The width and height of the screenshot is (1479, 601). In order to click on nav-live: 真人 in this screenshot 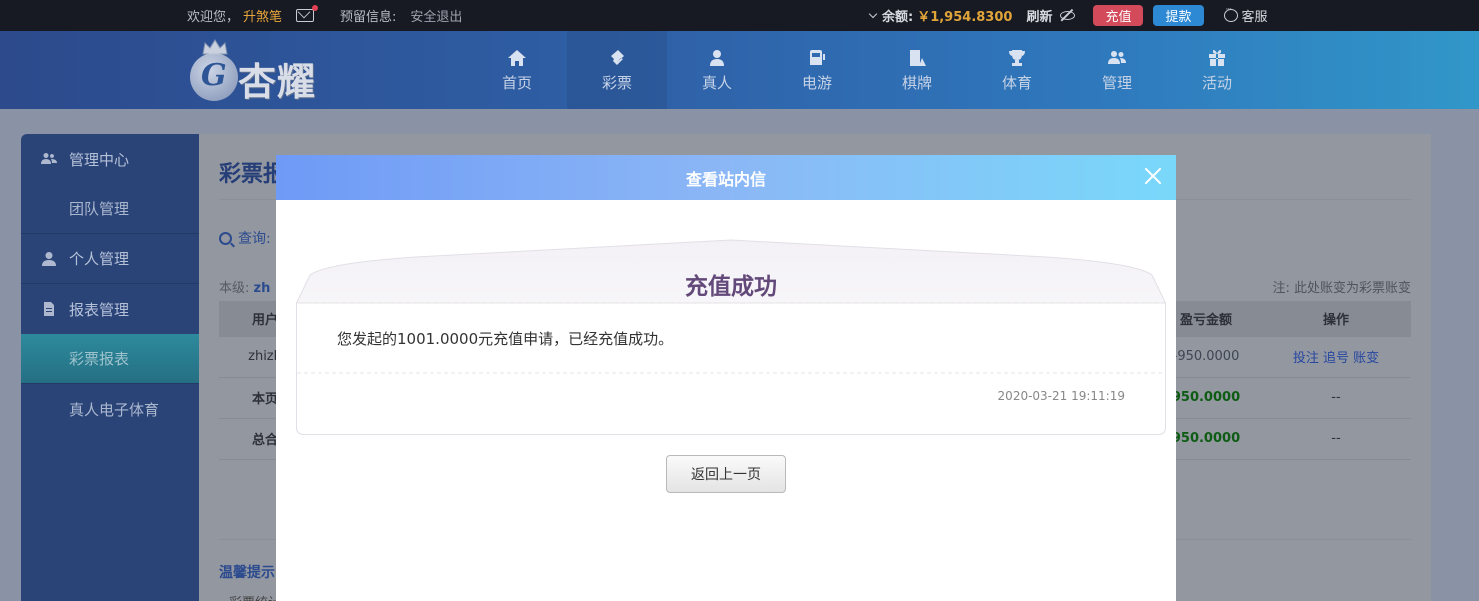, I will do `click(717, 70)`.